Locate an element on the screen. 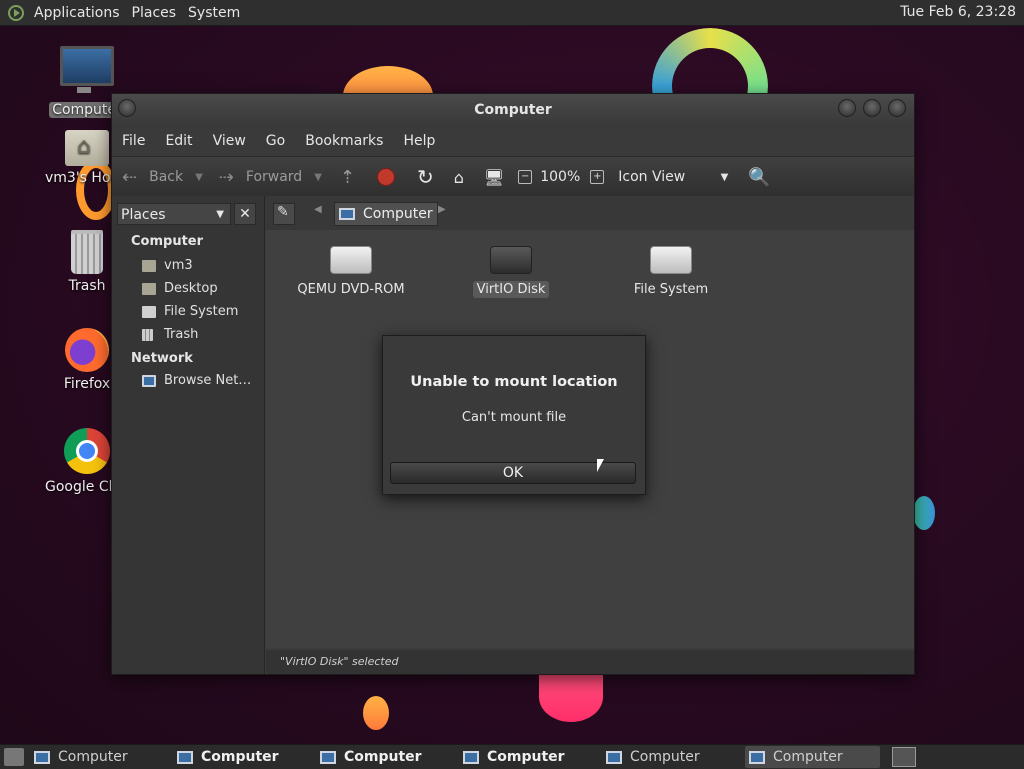  menu-view: View is located at coordinates (229, 141).